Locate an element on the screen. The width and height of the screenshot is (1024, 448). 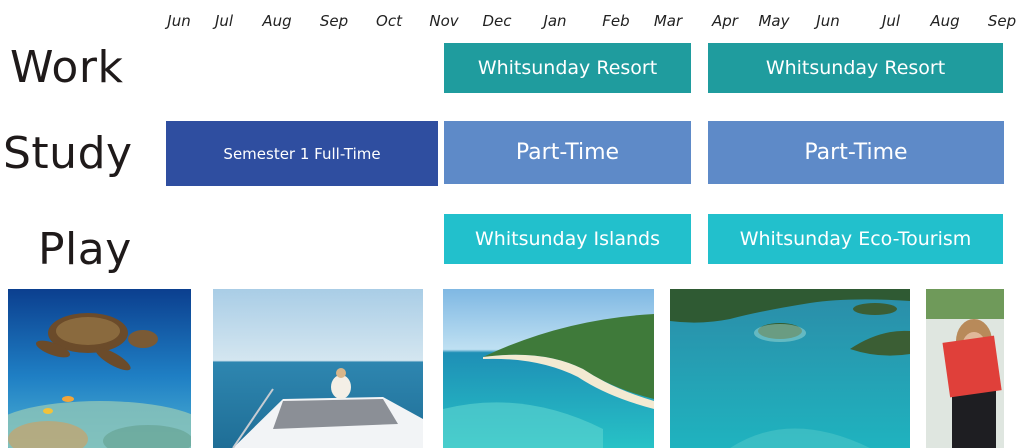
beach-aerial-image is located at coordinates (548, 368).